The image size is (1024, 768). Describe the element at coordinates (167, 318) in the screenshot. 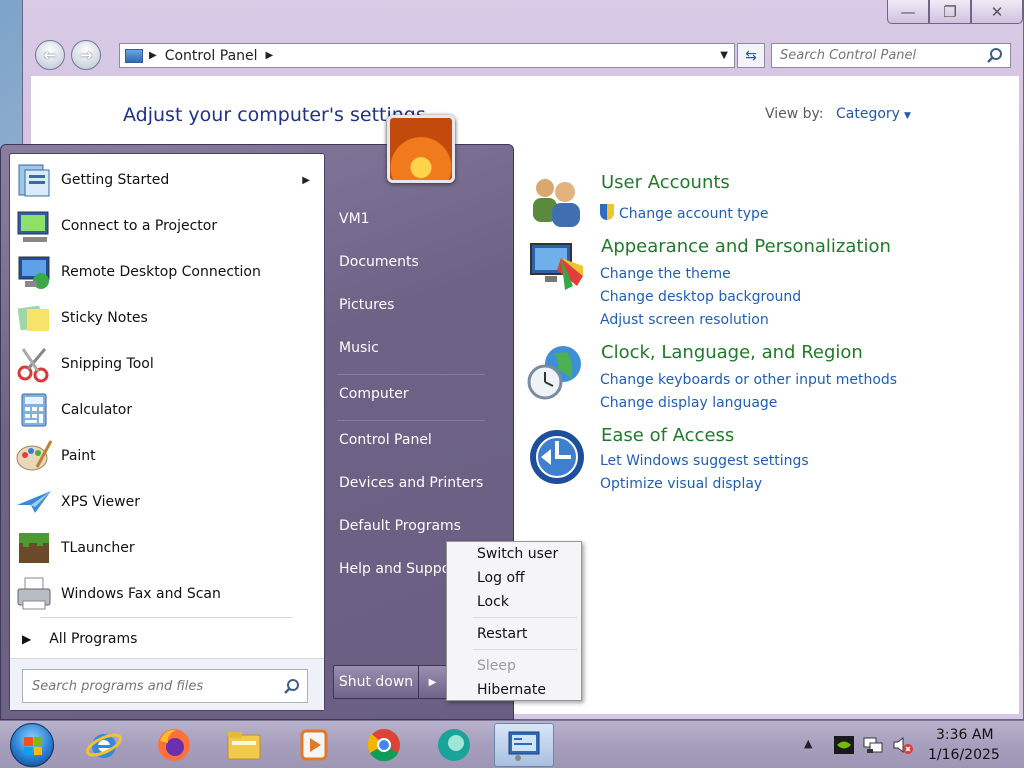

I see `program-sticky-notes: Sticky Notes` at that location.